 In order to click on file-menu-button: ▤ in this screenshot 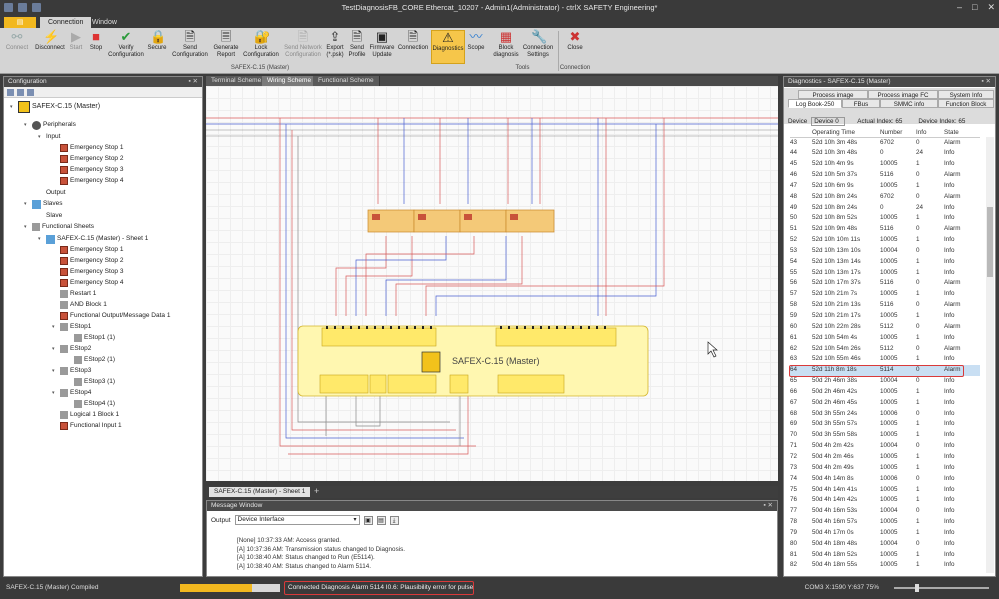, I will do `click(20, 22)`.